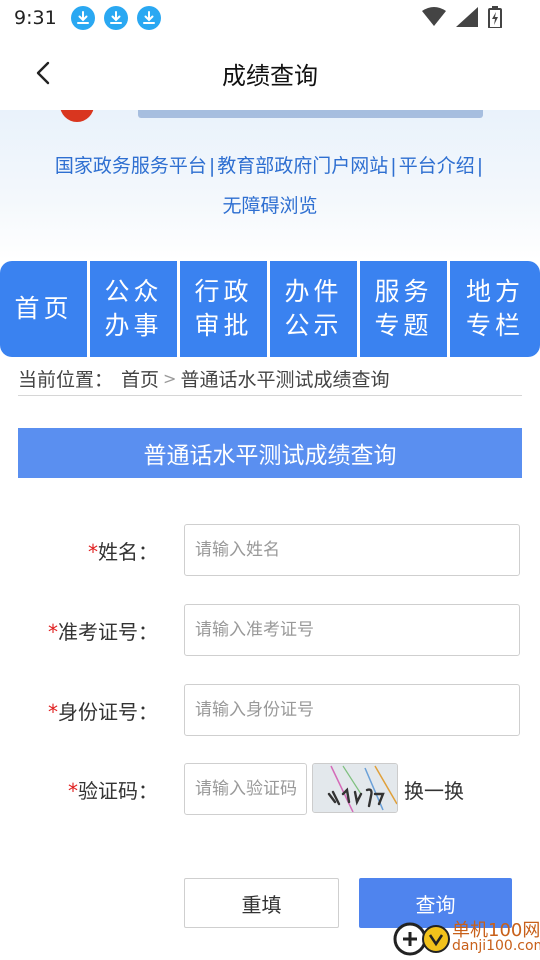  I want to click on main-nav: 首页 公众办事 行政审批 办件公示 服务专题 地方专栏, so click(270, 309).